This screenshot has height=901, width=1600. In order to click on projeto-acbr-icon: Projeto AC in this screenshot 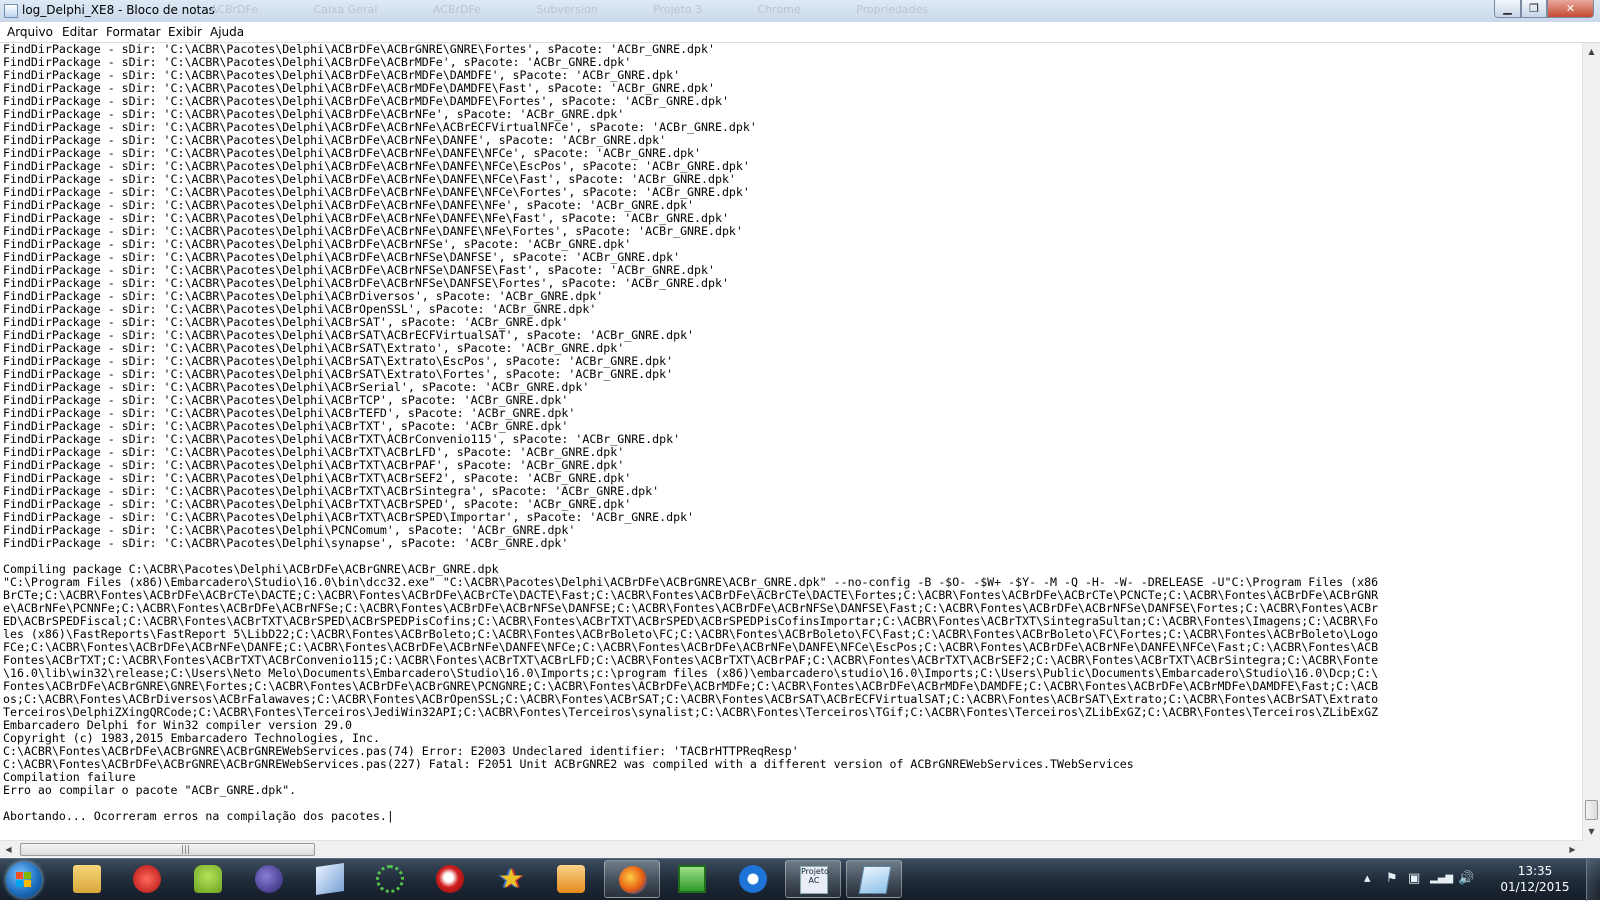, I will do `click(814, 880)`.